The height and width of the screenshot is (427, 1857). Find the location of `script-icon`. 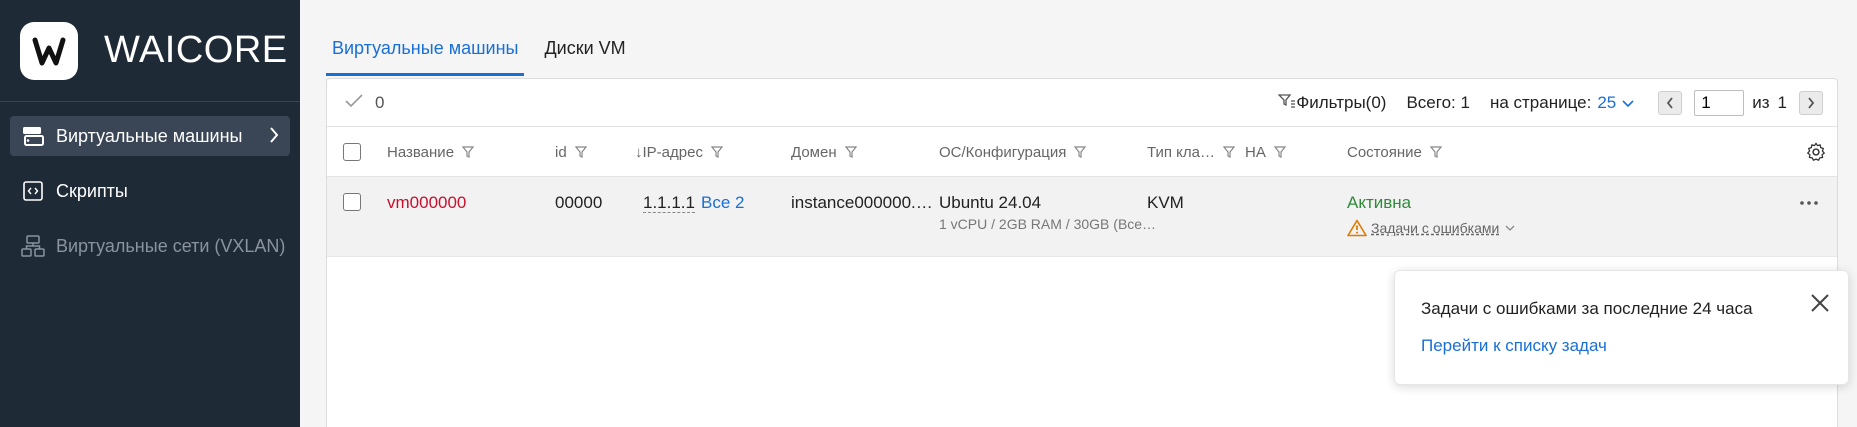

script-icon is located at coordinates (33, 191).